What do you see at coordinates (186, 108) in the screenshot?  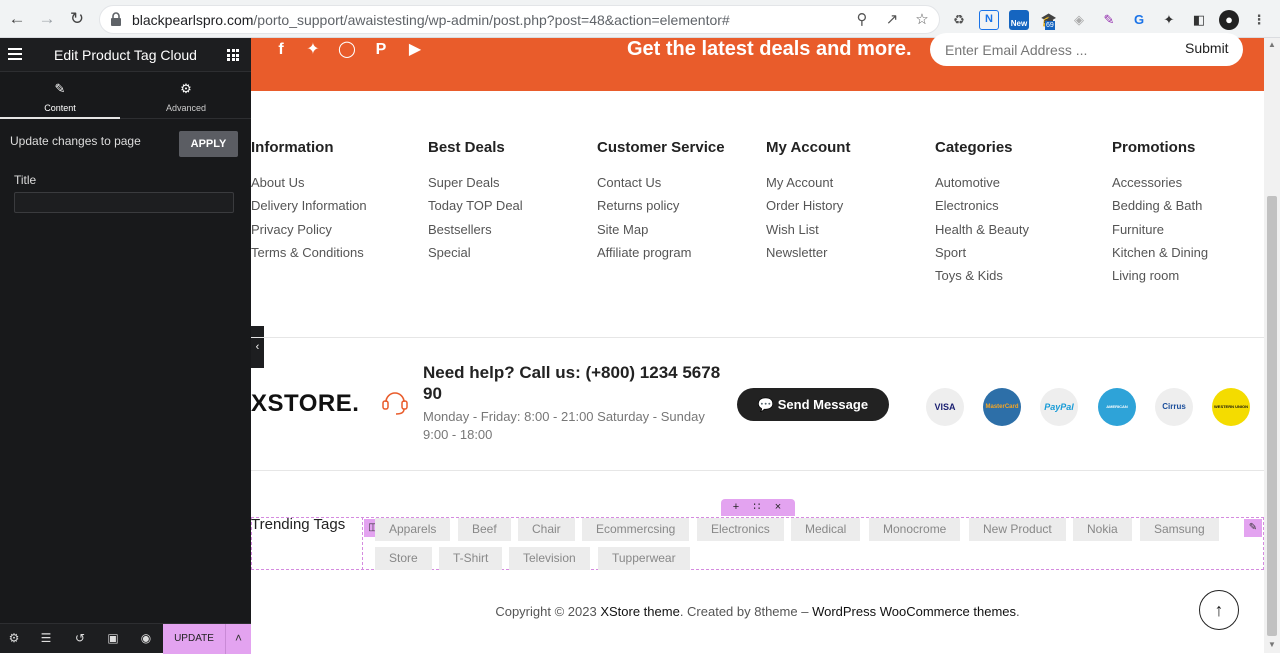 I see `tab-advanced-label: Advanced` at bounding box center [186, 108].